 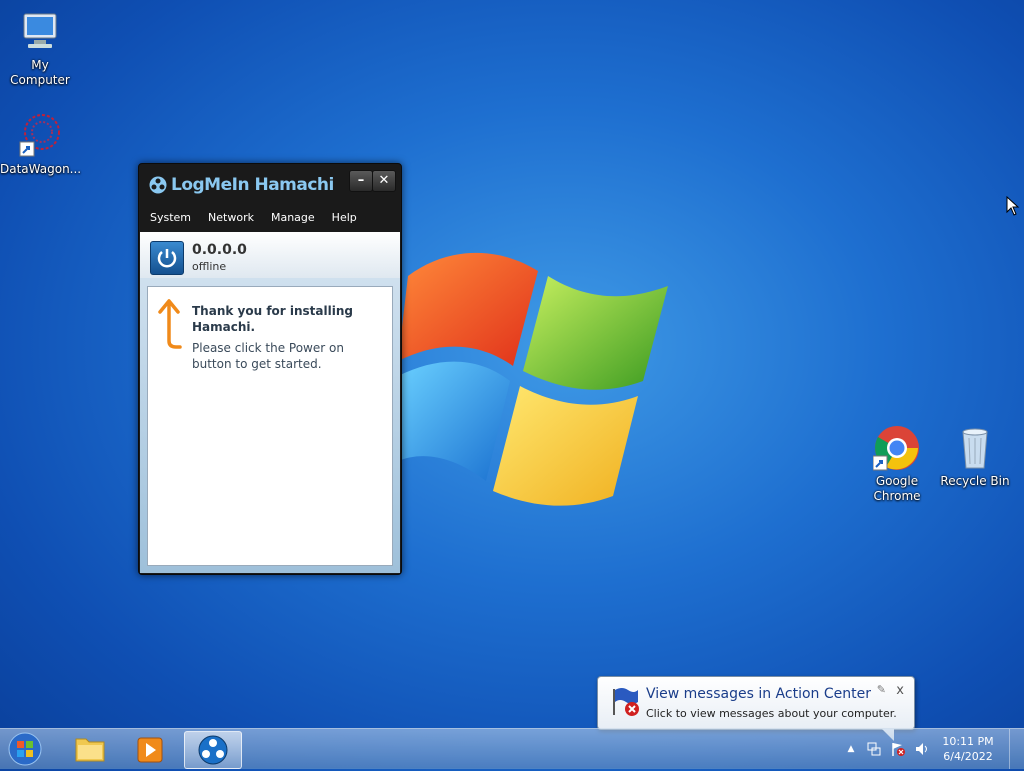 I want to click on chrome-icon, so click(x=896, y=448).